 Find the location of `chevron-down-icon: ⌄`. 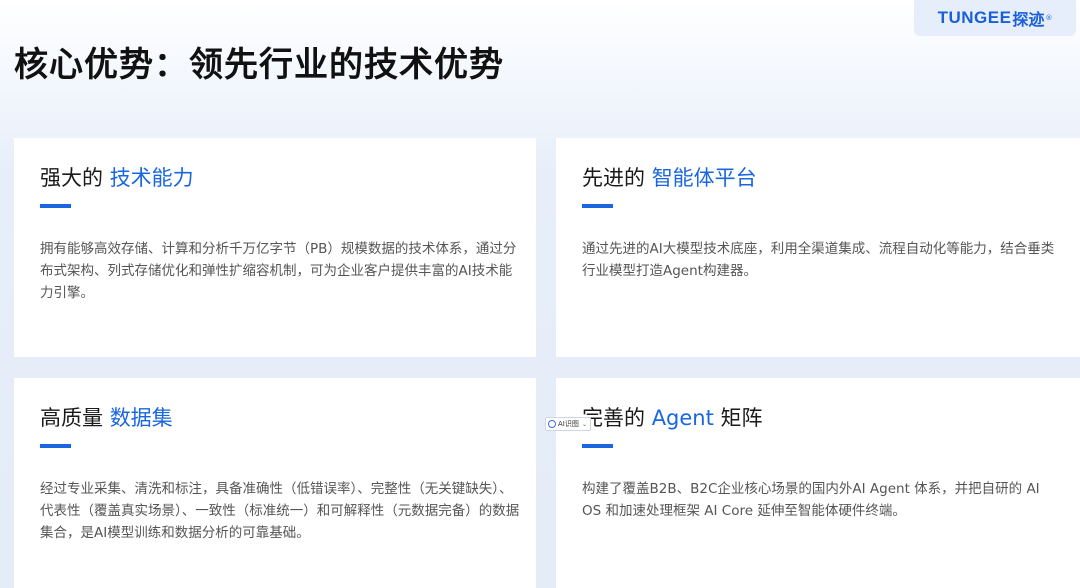

chevron-down-icon: ⌄ is located at coordinates (584, 424).